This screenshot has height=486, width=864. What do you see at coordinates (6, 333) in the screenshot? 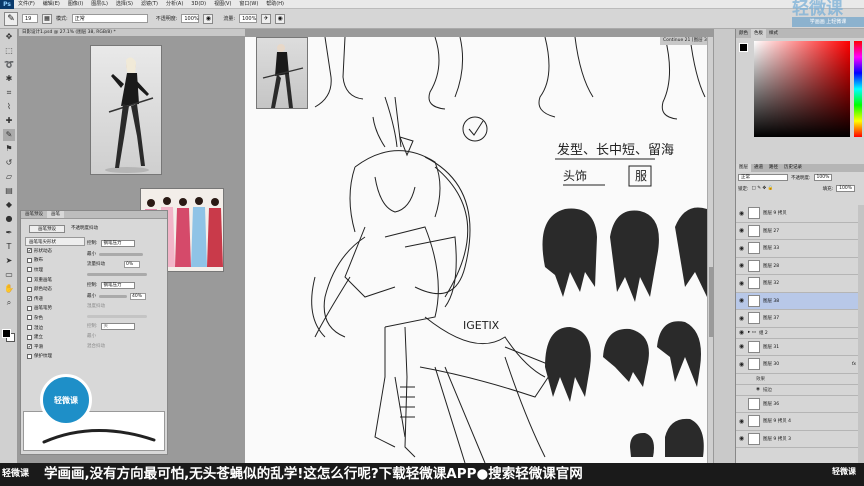
I see `foreground-color-swatch` at bounding box center [6, 333].